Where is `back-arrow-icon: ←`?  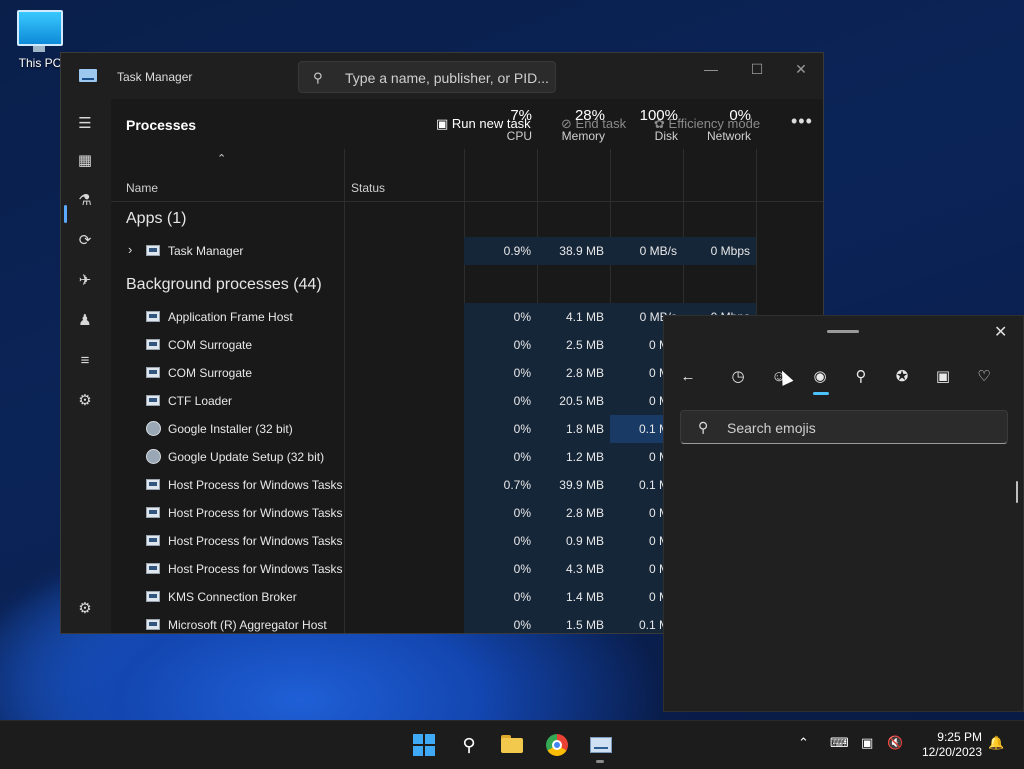
back-arrow-icon: ← is located at coordinates (688, 377).